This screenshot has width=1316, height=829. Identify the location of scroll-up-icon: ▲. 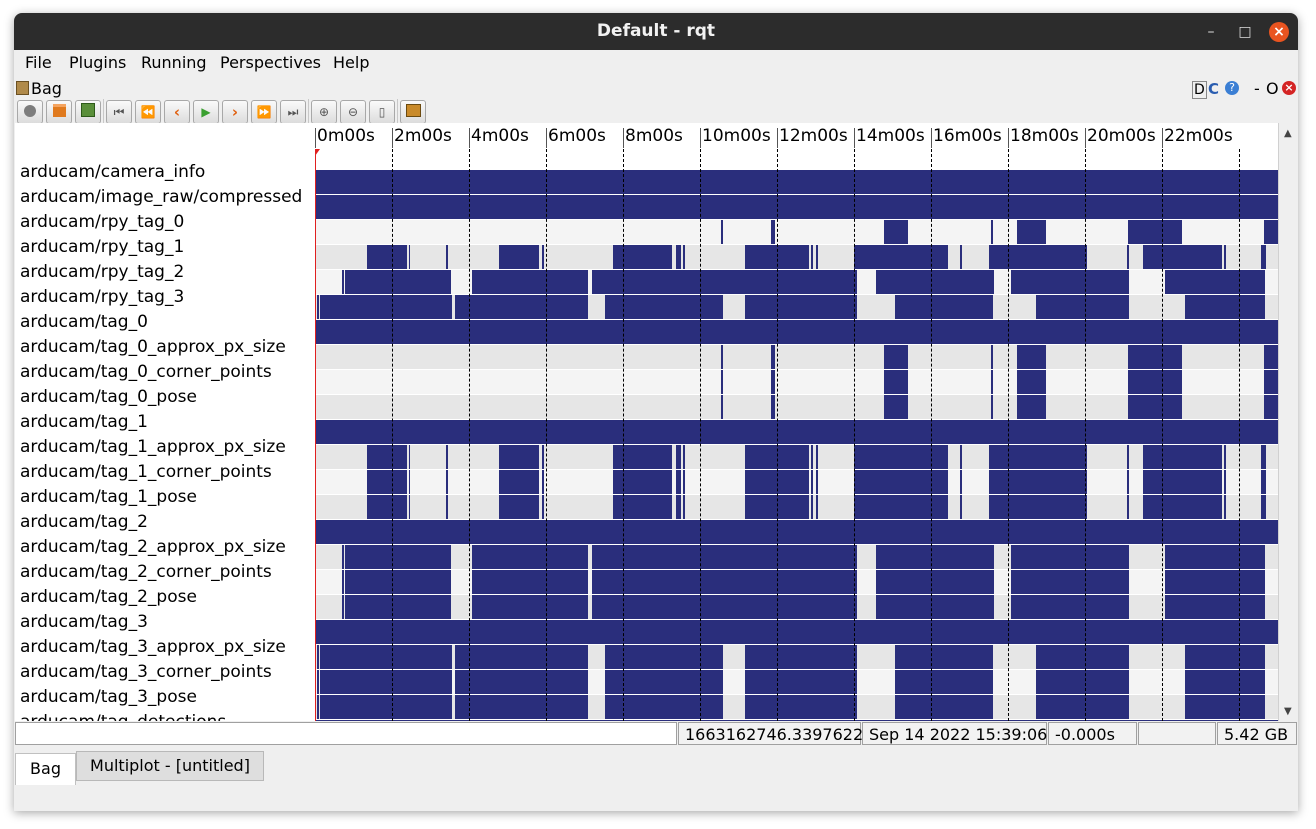
(1288, 133).